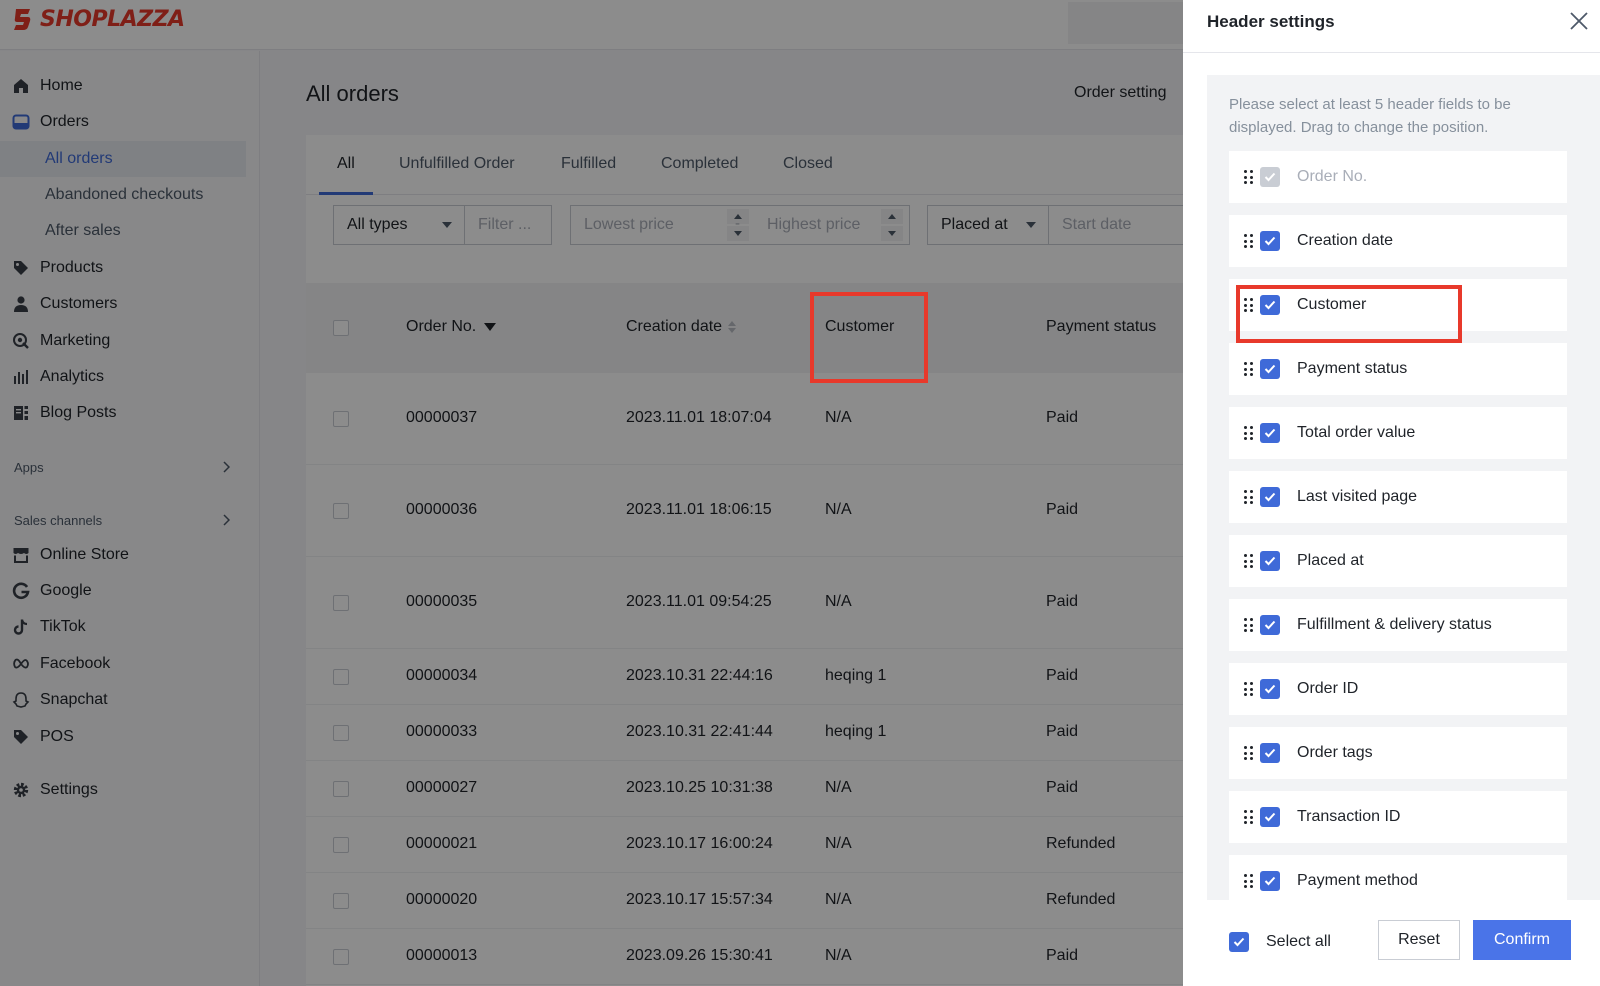 This screenshot has width=1600, height=986. Describe the element at coordinates (1398, 177) in the screenshot. I see `header-field-item: Order No.` at that location.